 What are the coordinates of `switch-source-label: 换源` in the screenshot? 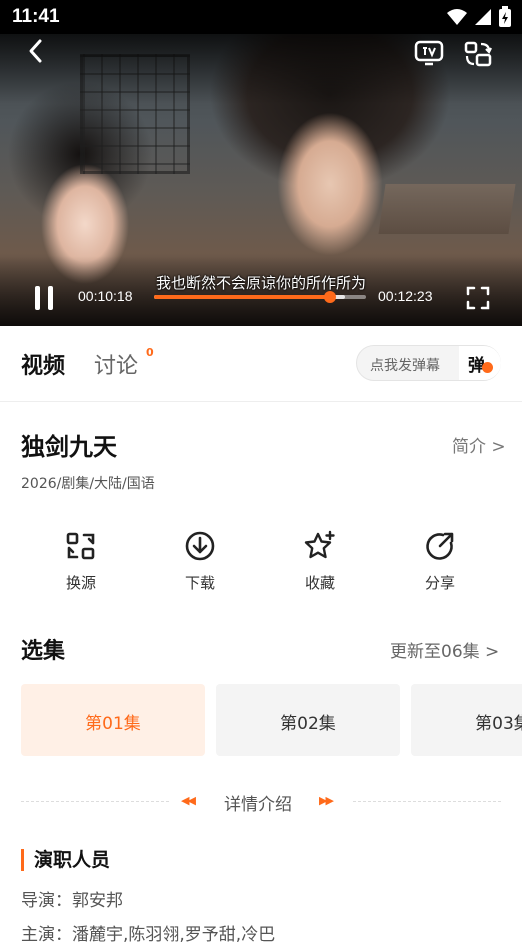 It's located at (80, 583).